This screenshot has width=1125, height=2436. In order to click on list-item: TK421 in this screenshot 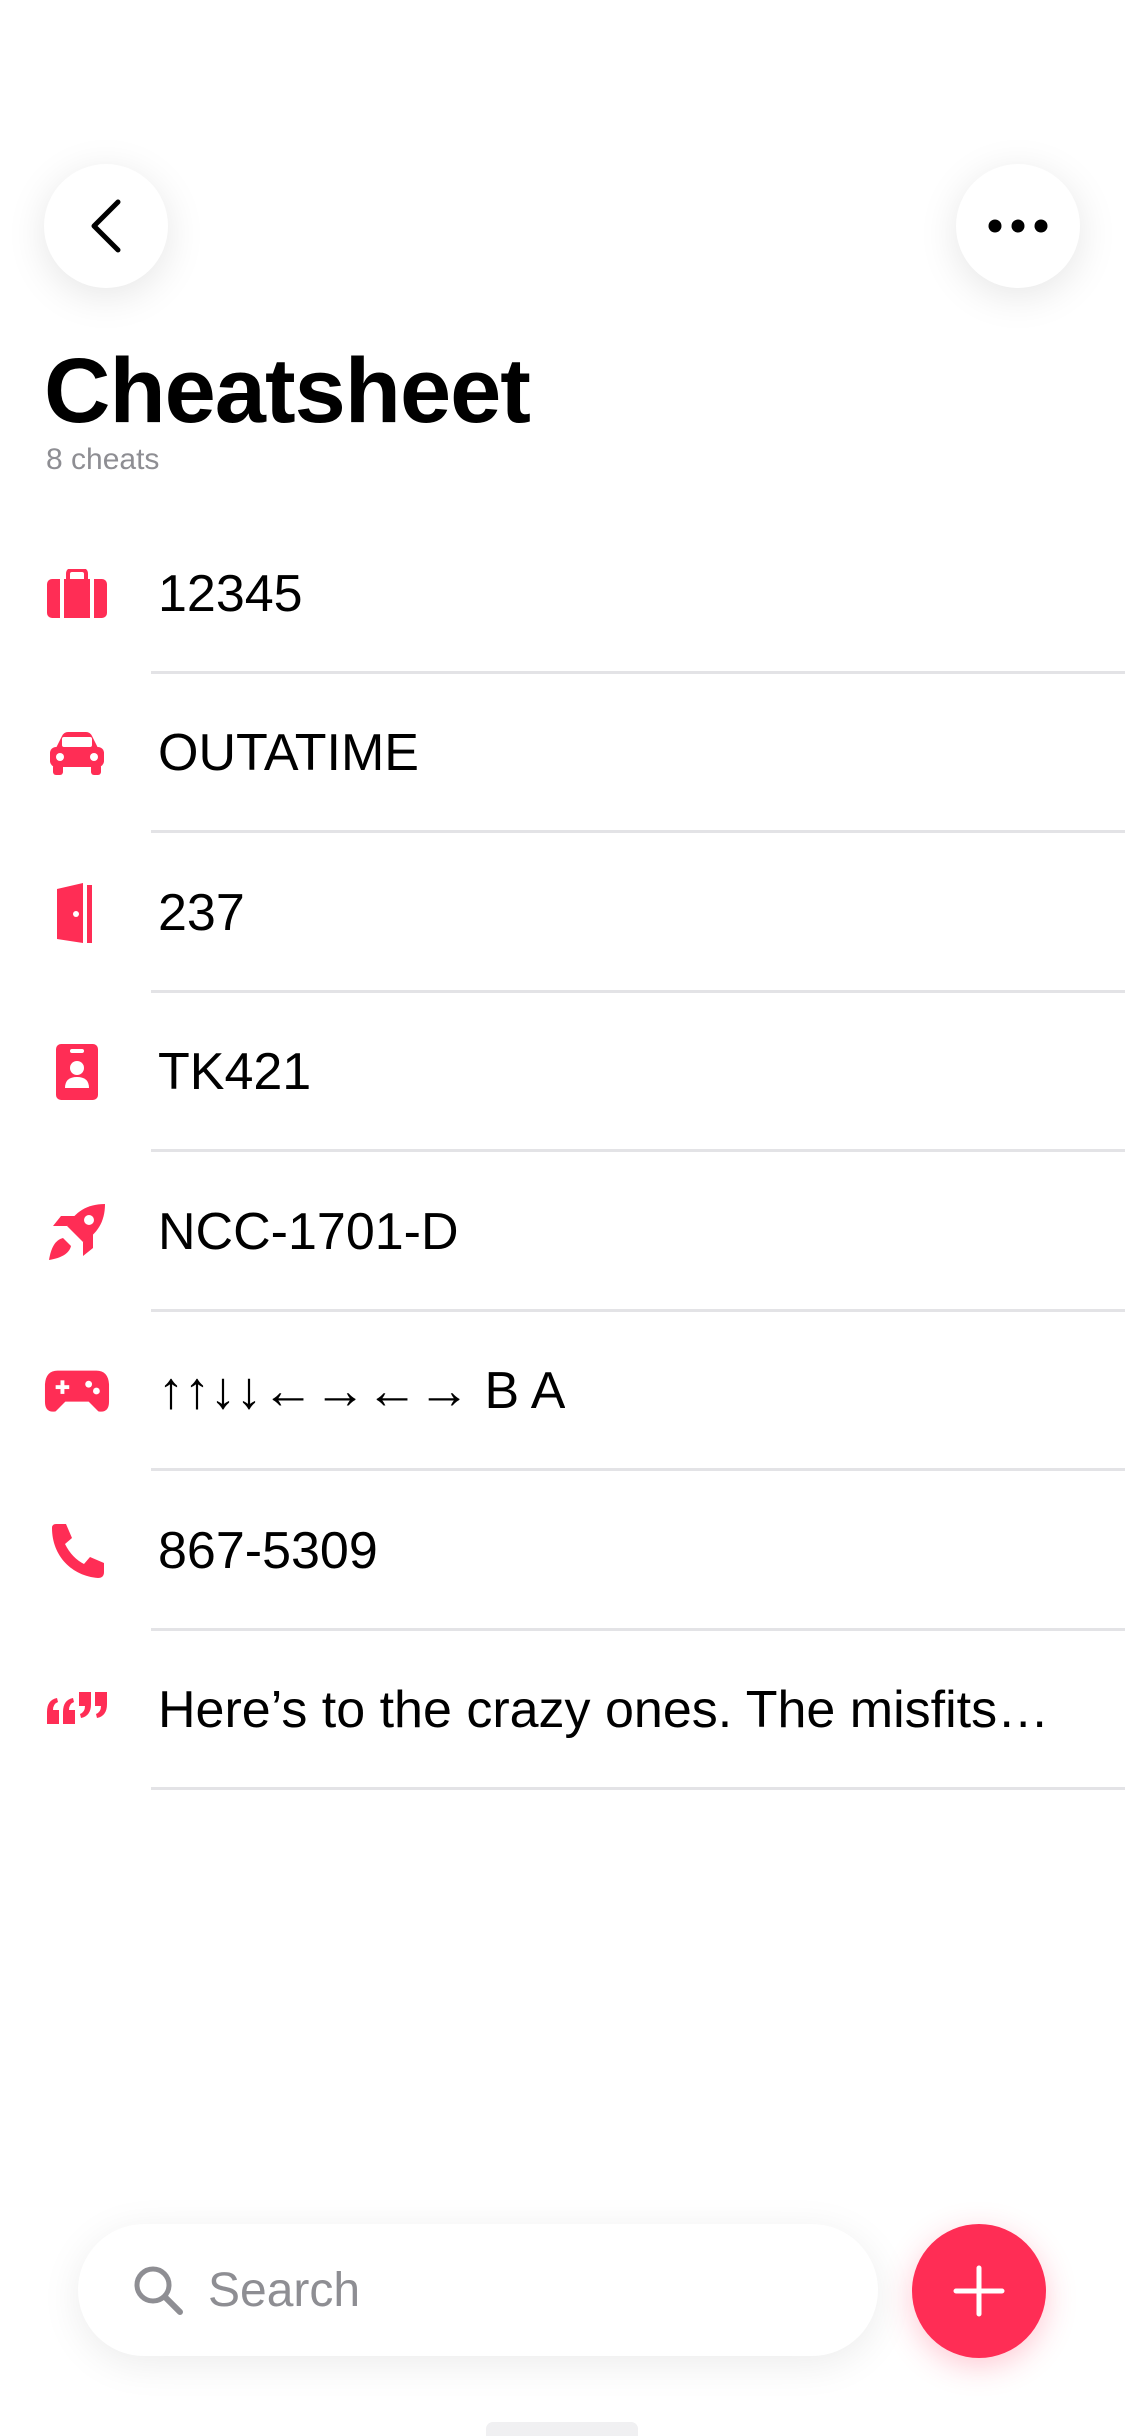, I will do `click(562, 1072)`.